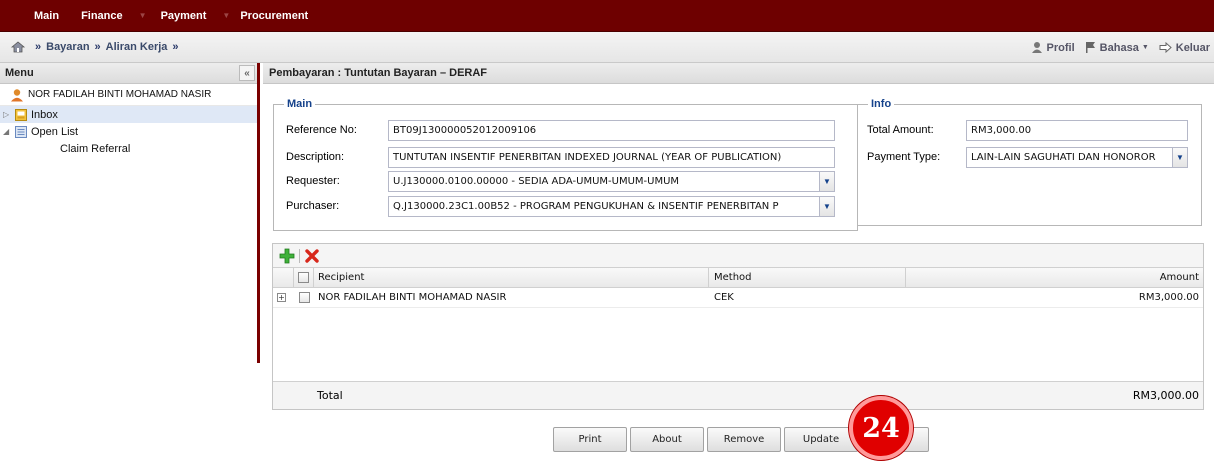 The height and width of the screenshot is (466, 1214). What do you see at coordinates (21, 114) in the screenshot?
I see `inbox-icon` at bounding box center [21, 114].